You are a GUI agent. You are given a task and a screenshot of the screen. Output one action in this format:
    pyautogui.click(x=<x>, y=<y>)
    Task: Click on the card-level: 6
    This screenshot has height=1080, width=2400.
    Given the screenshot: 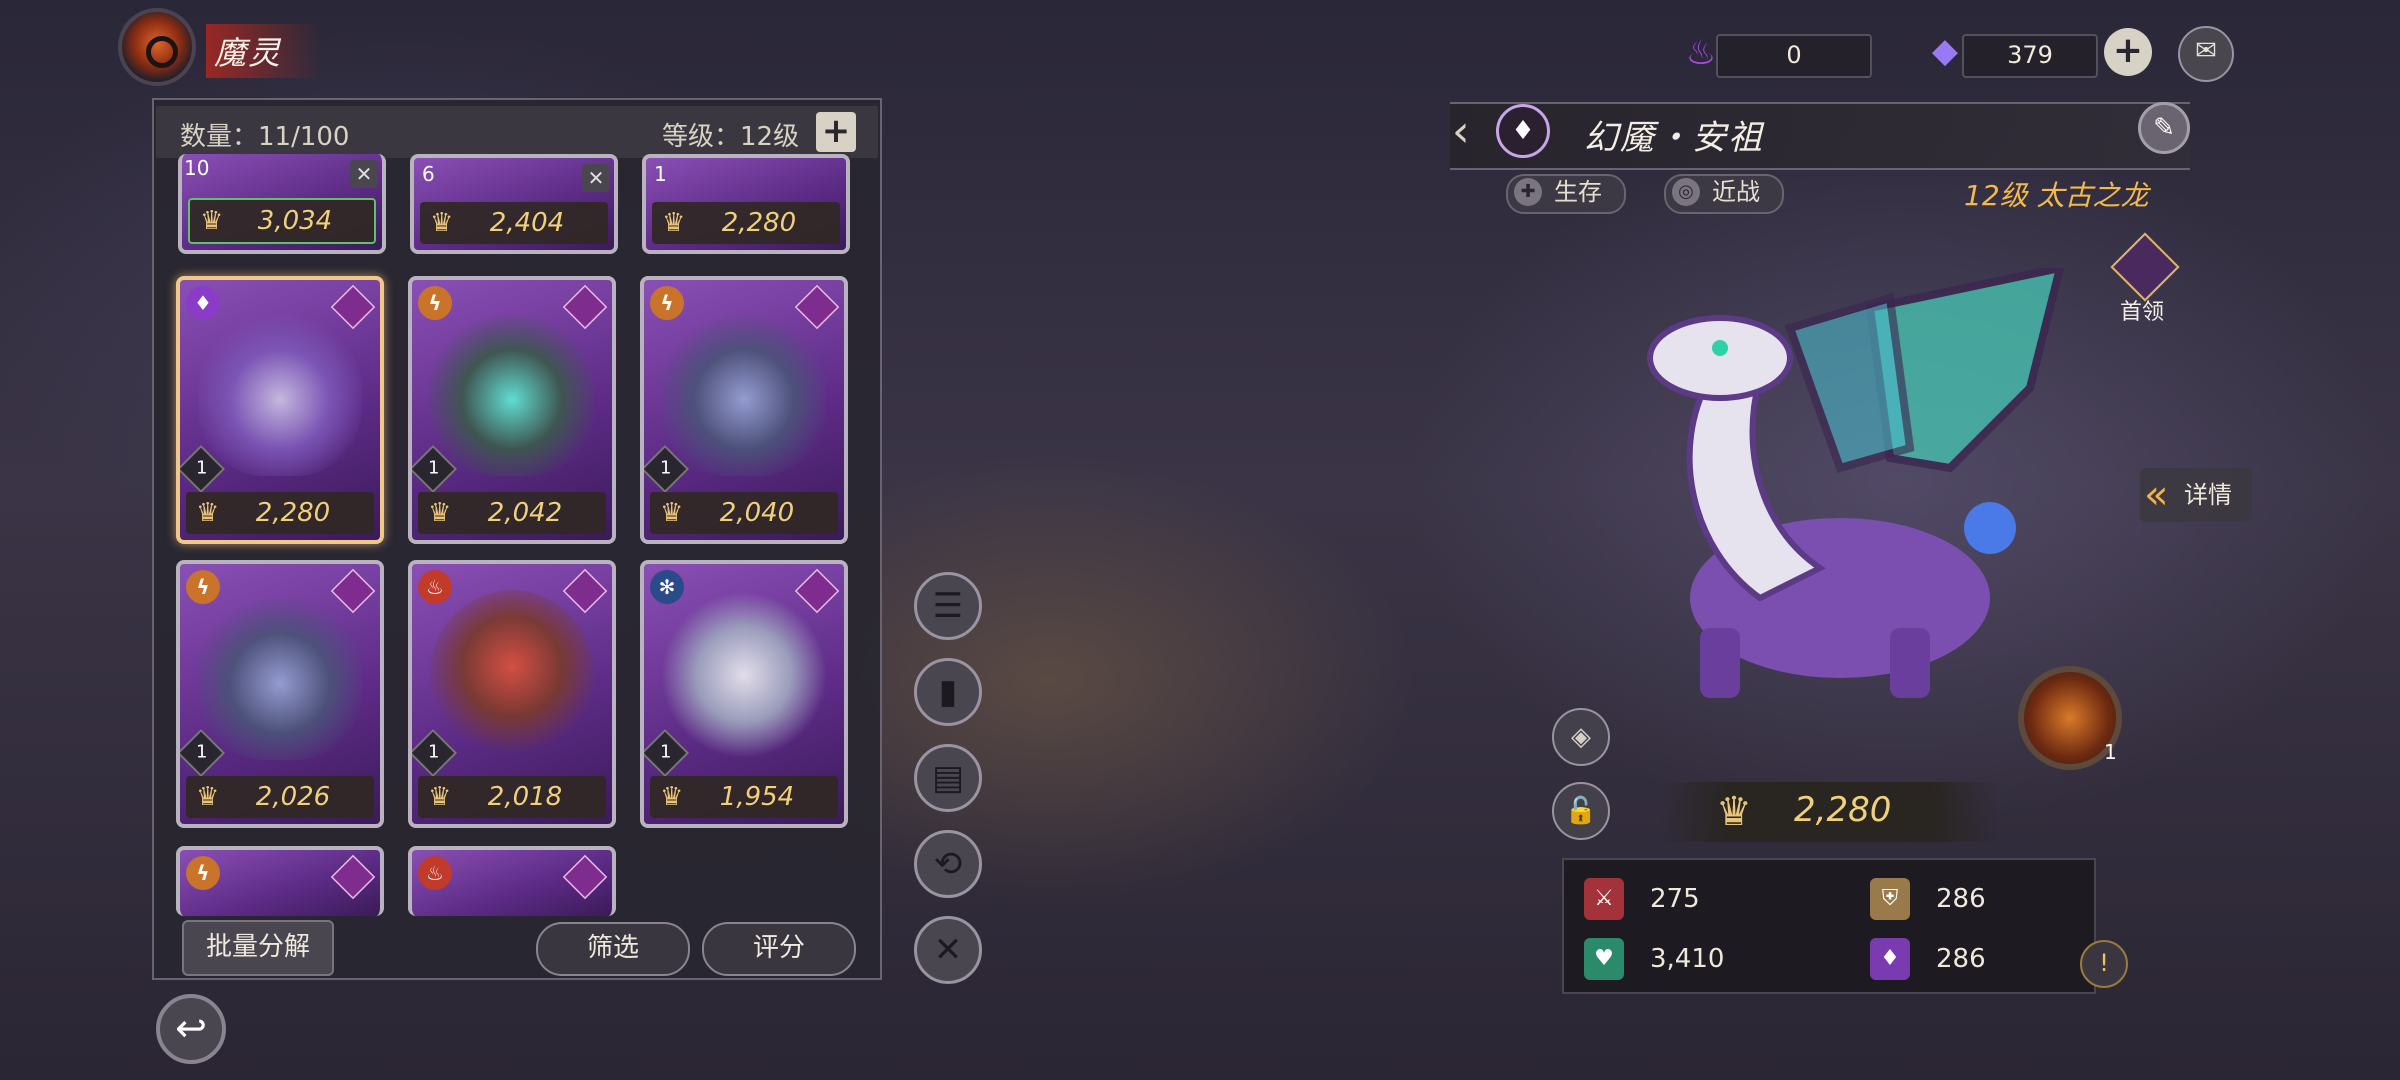 What is the action you would take?
    pyautogui.click(x=428, y=174)
    